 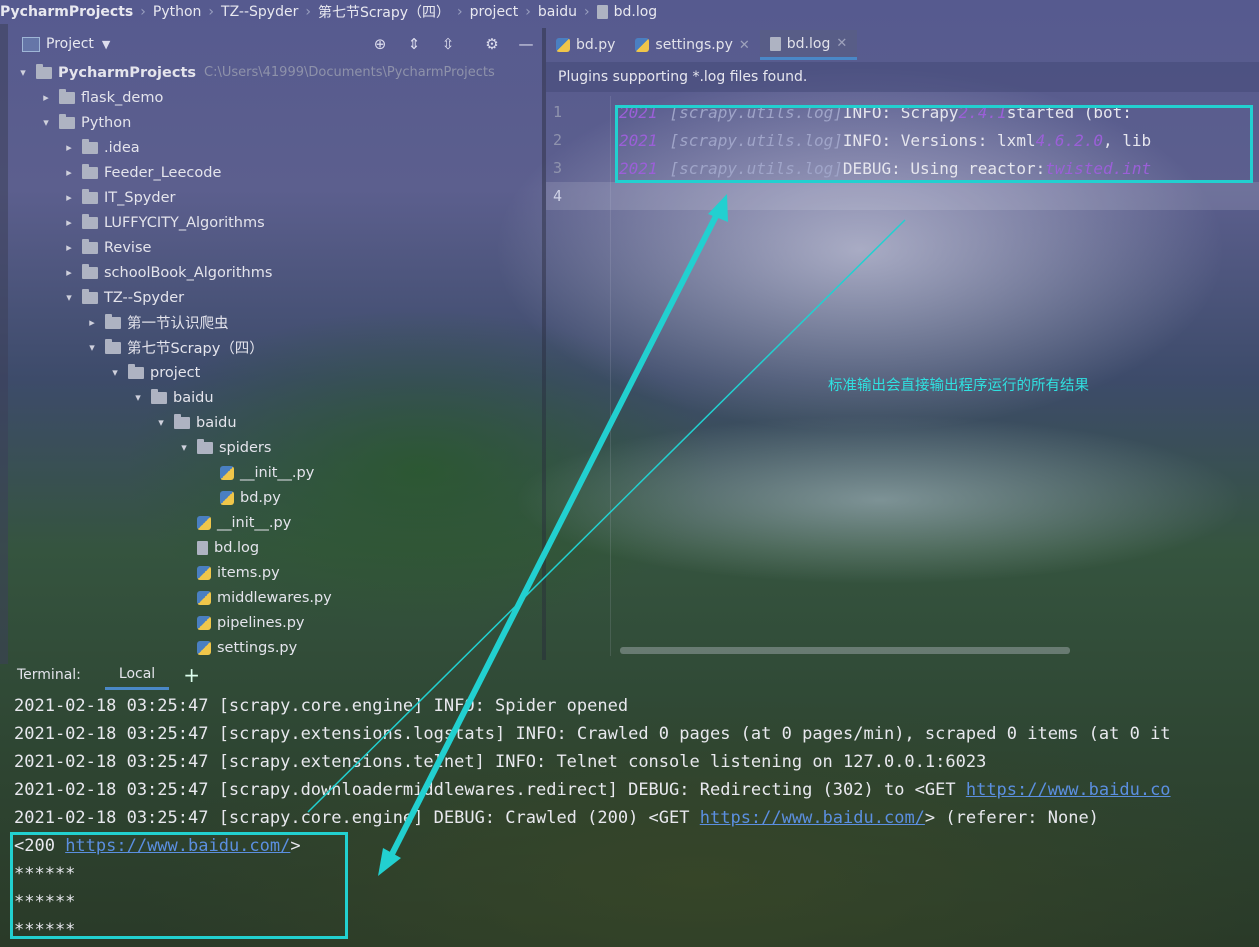 I want to click on breadcrumb-item: PycharmProjects, so click(x=66, y=12).